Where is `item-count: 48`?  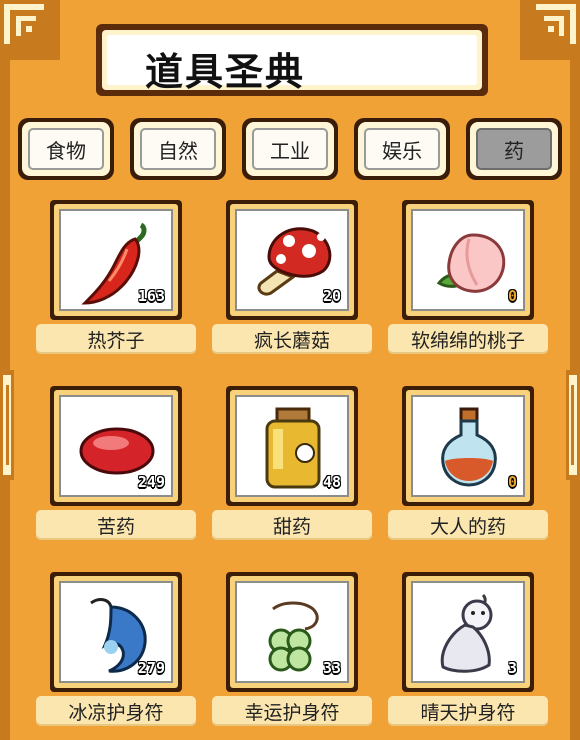 item-count: 48 is located at coordinates (331, 482).